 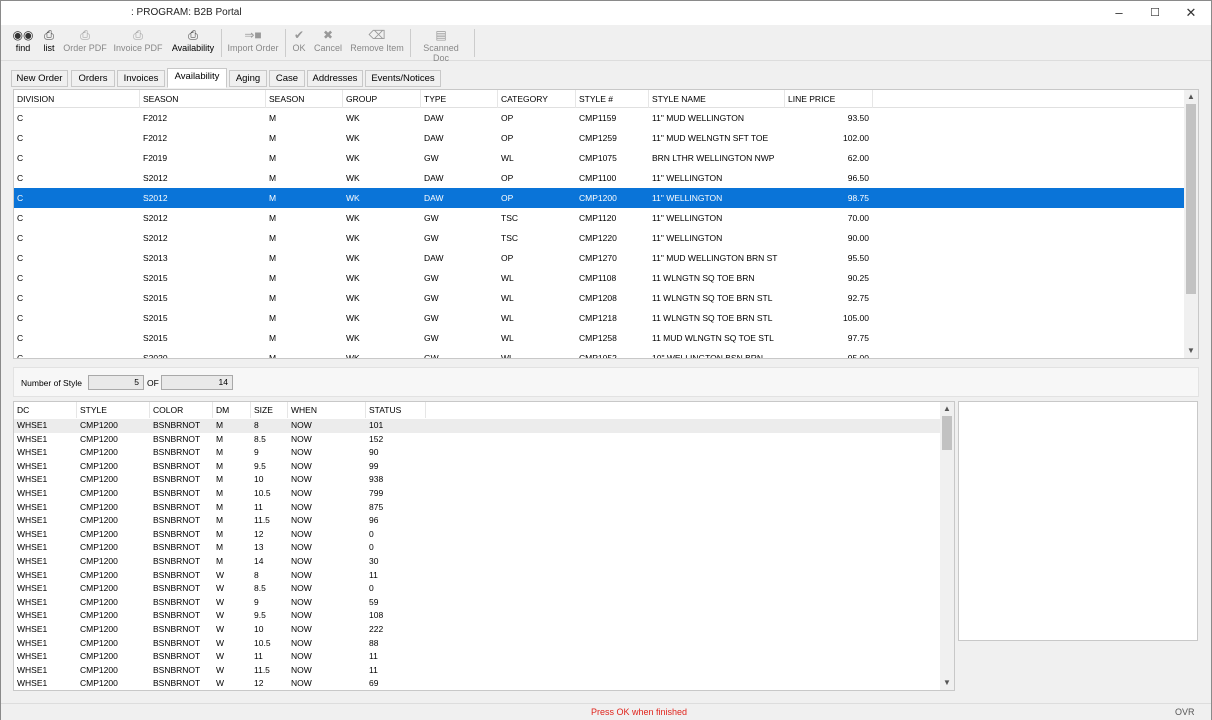 What do you see at coordinates (197, 78) in the screenshot?
I see `tab-availability: Availability` at bounding box center [197, 78].